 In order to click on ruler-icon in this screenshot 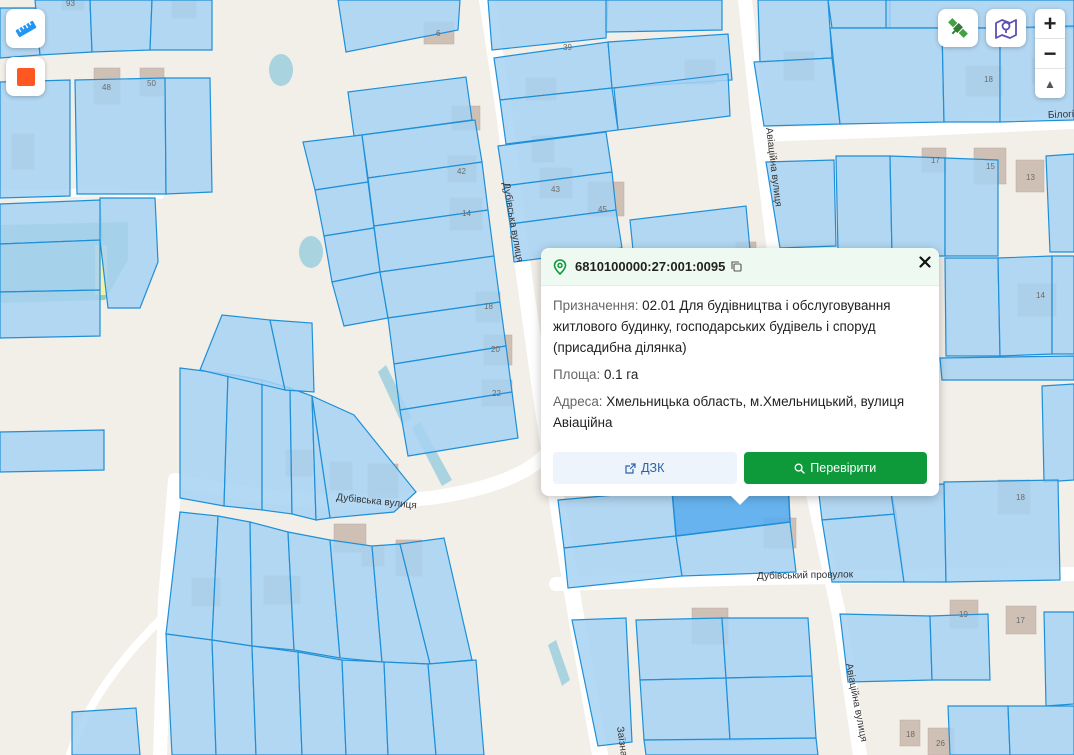, I will do `click(25, 28)`.